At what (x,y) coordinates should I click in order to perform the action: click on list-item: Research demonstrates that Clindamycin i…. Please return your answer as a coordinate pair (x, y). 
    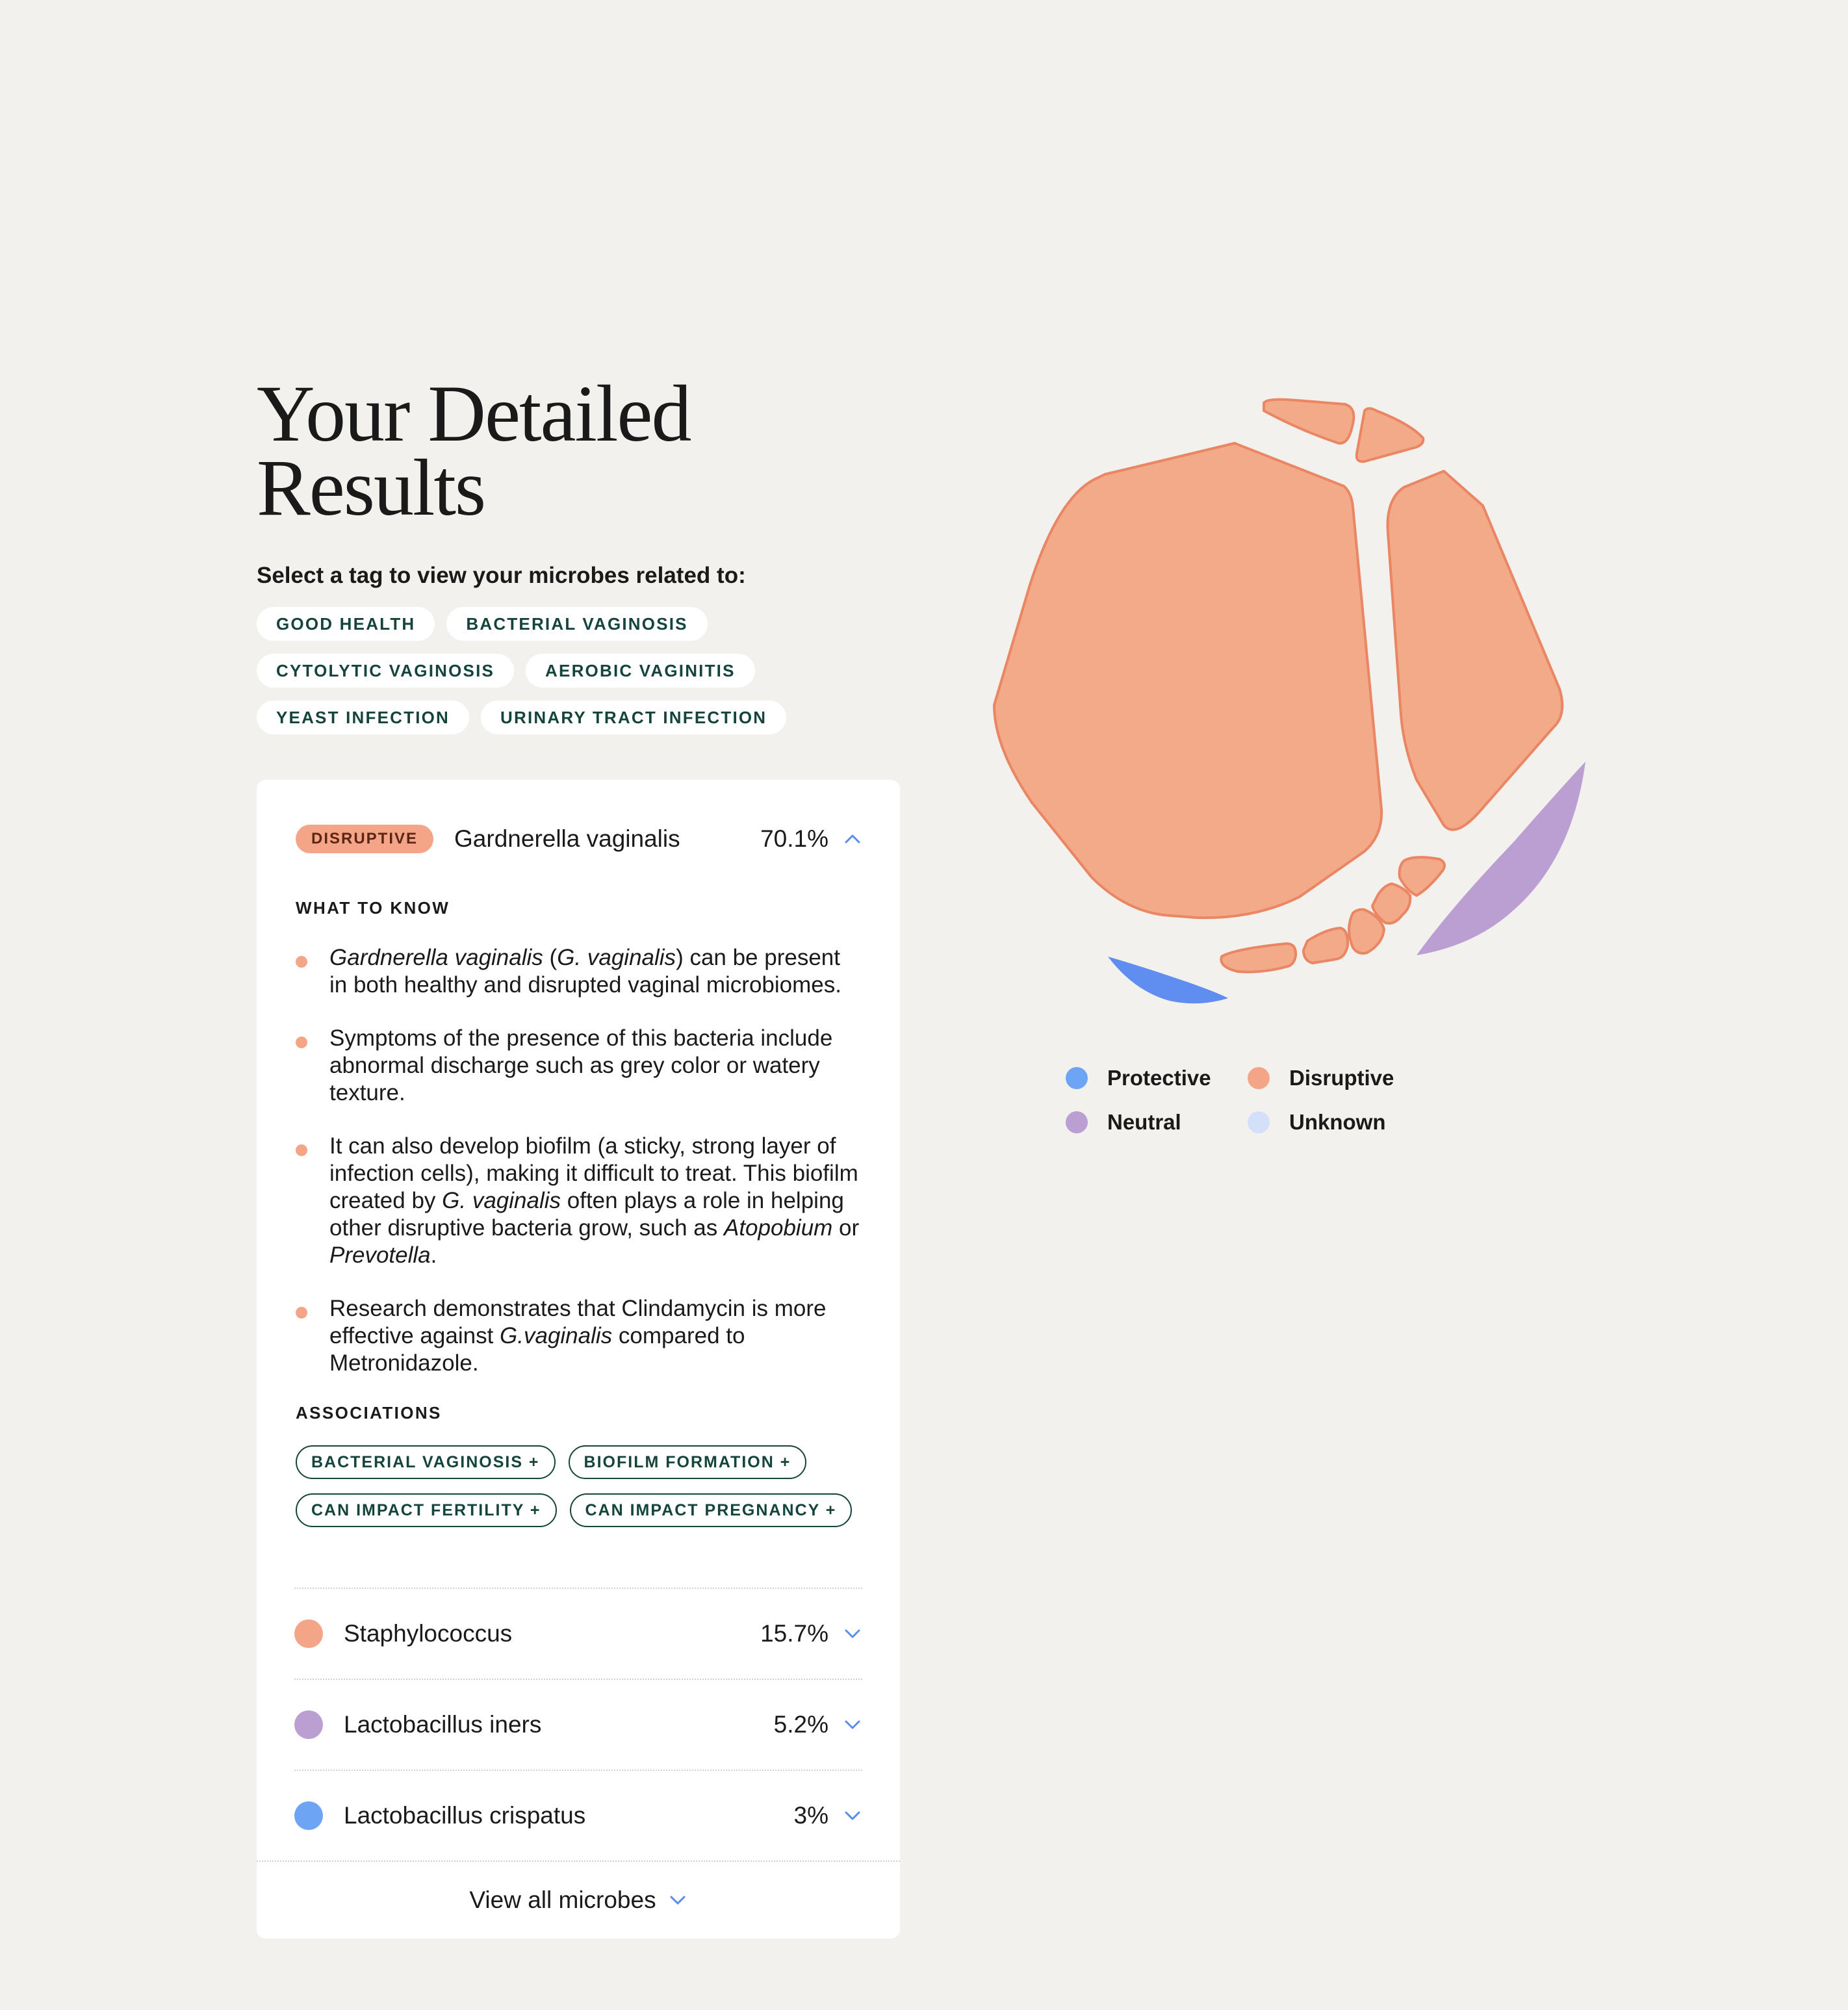
    Looking at the image, I should click on (579, 1336).